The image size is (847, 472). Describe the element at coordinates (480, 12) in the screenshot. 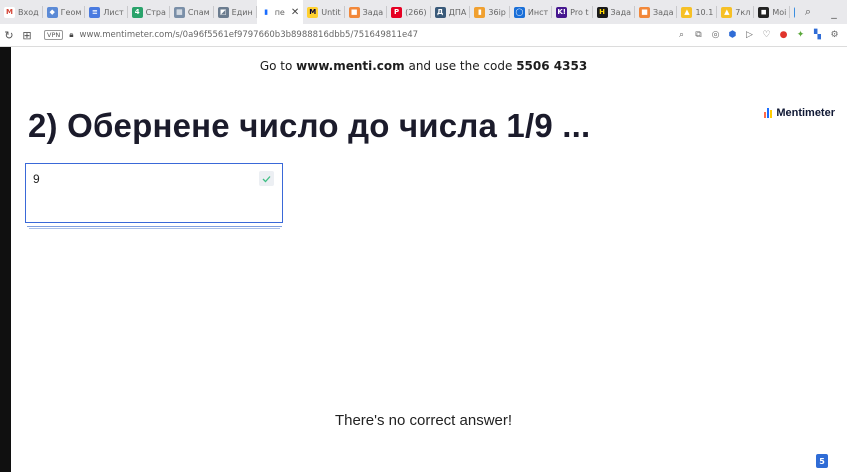

I see `bookmark-icon: ▮` at that location.